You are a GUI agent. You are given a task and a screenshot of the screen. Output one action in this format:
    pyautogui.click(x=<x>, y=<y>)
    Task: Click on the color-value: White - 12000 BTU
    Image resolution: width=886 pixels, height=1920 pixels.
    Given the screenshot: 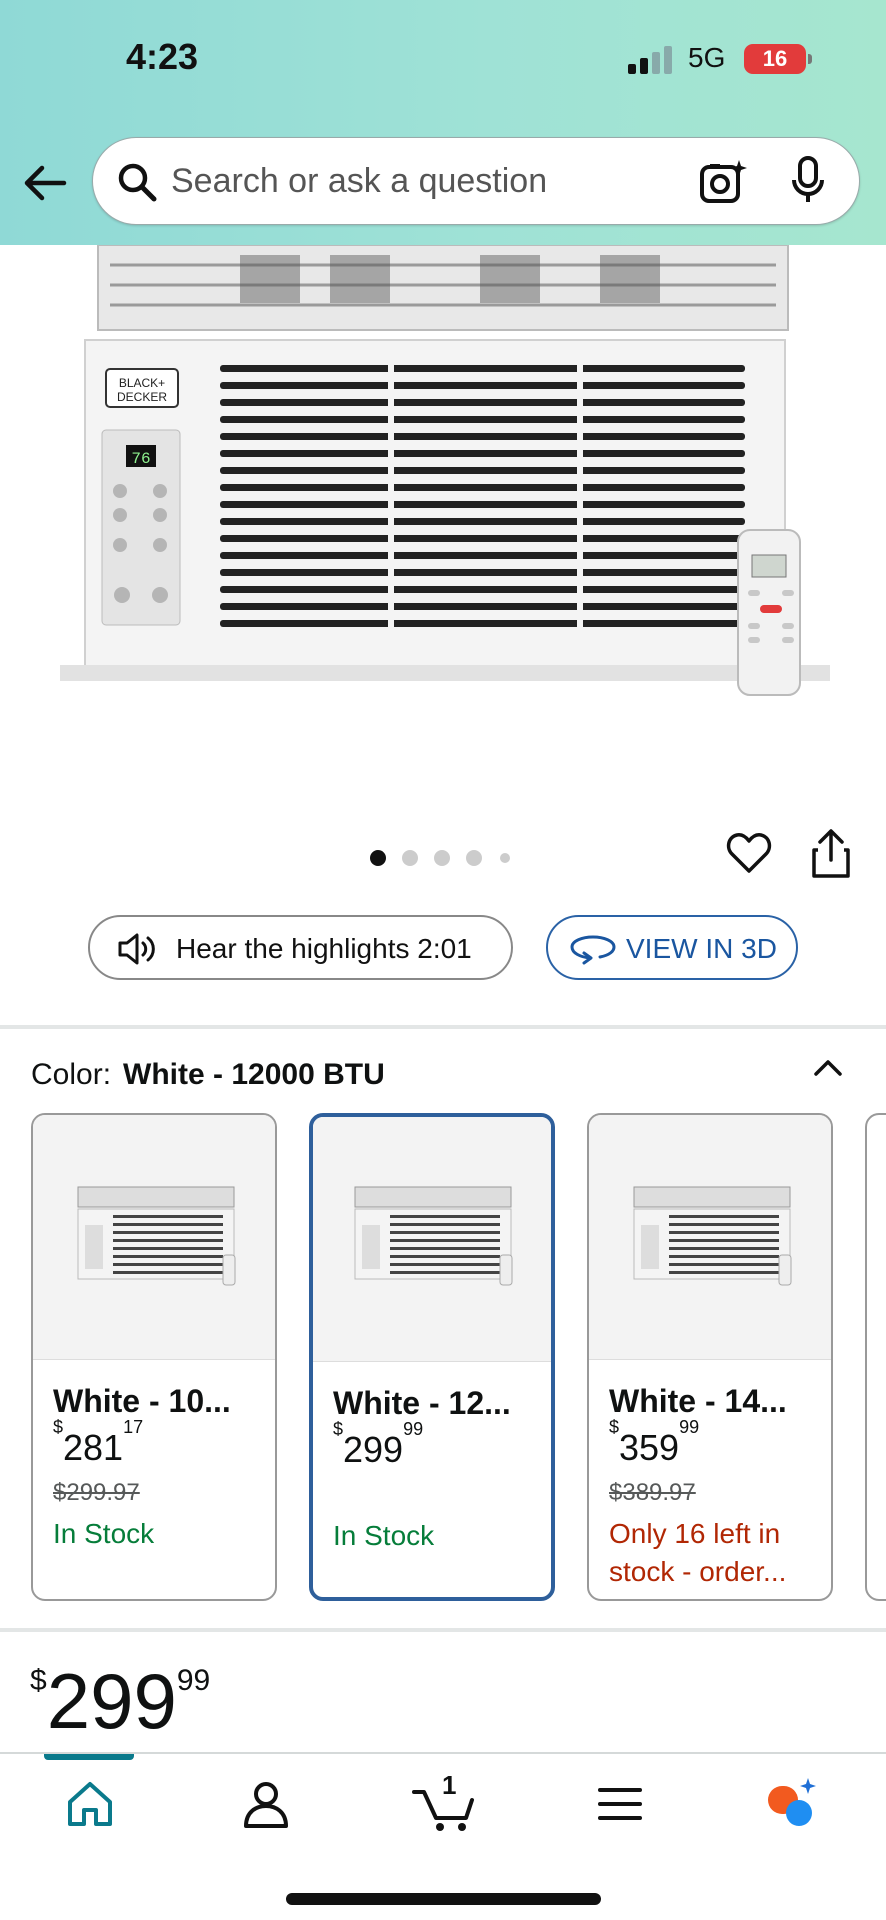 What is the action you would take?
    pyautogui.click(x=254, y=1074)
    